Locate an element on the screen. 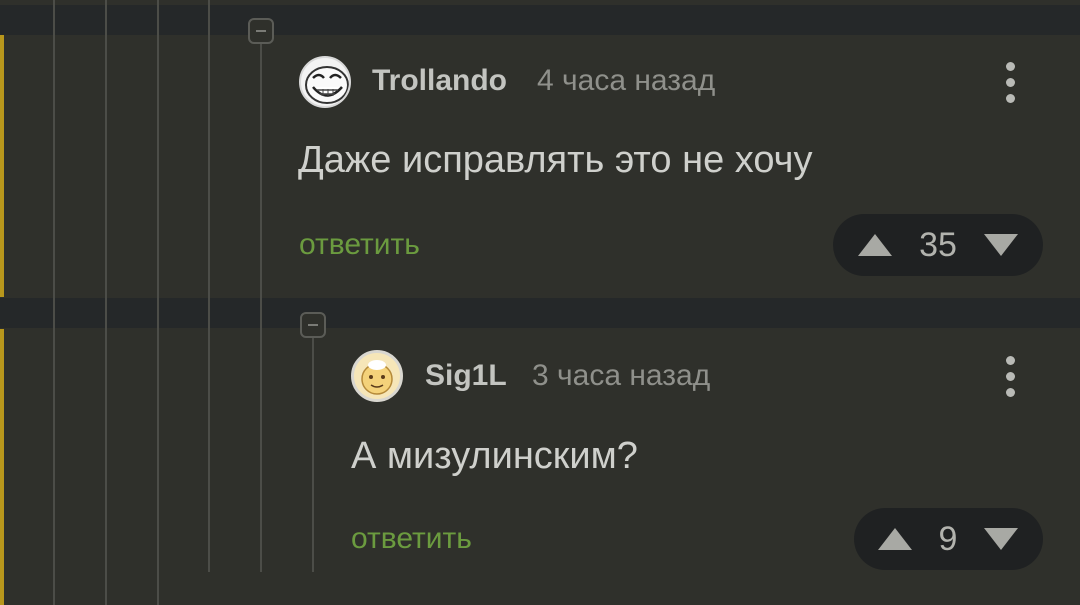  trollface-avatar-icon is located at coordinates (325, 82).